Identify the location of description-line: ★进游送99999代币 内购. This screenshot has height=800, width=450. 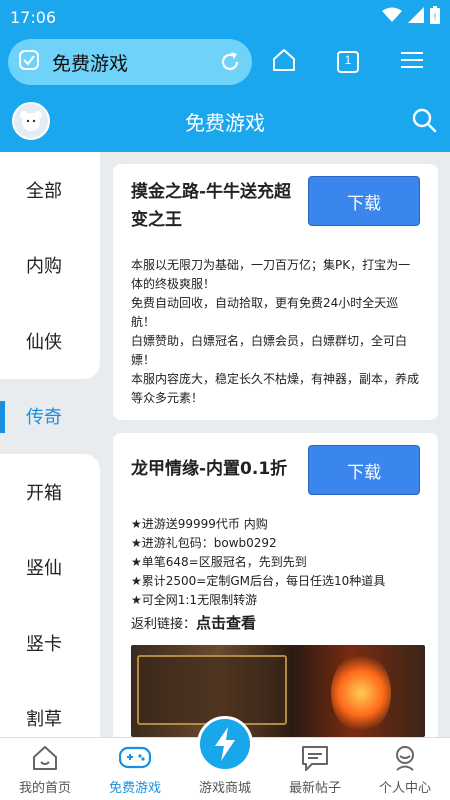
(199, 524).